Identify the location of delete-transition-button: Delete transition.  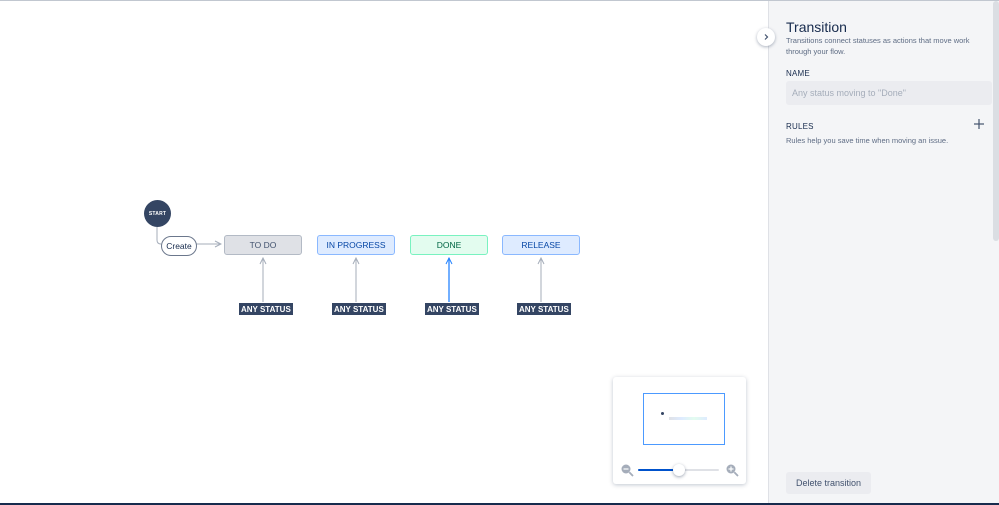
(828, 483).